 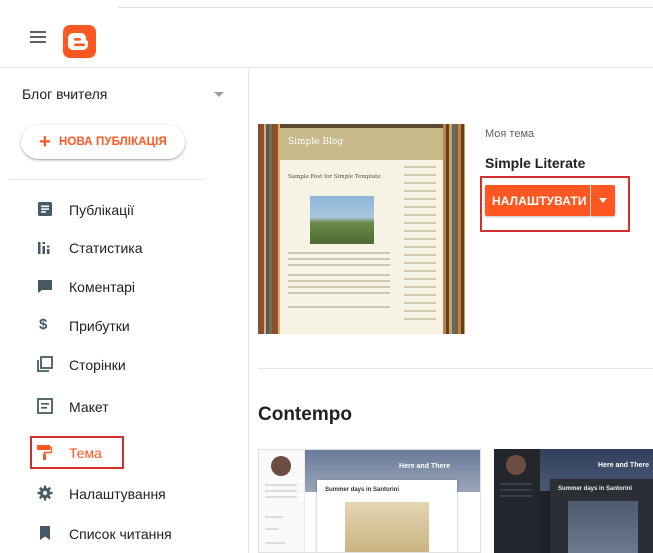 What do you see at coordinates (102, 210) in the screenshot?
I see `sidebar-item-label: Публікації` at bounding box center [102, 210].